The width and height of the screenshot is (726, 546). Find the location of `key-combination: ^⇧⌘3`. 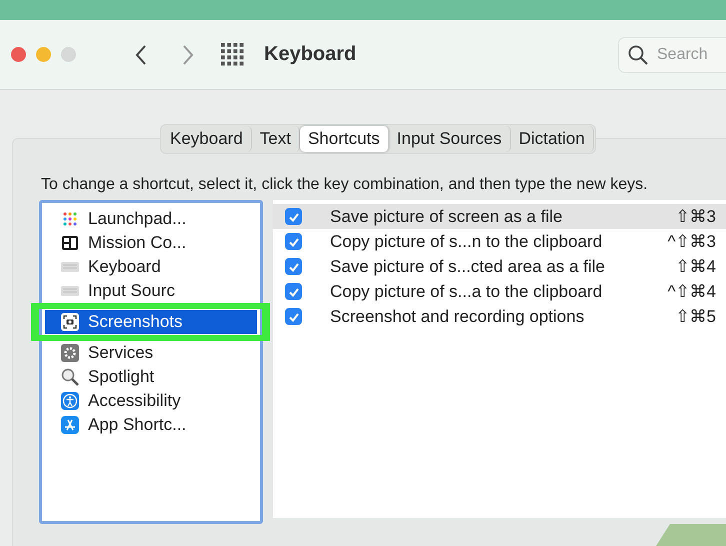

key-combination: ^⇧⌘3 is located at coordinates (692, 241).